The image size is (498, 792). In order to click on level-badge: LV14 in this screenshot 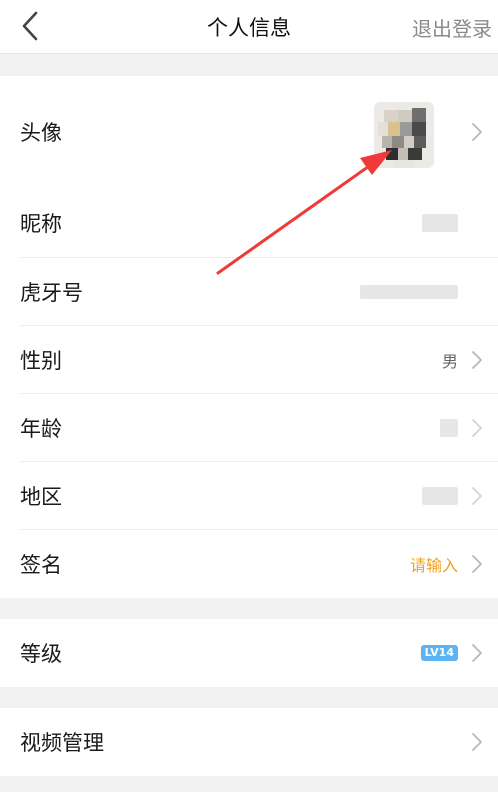, I will do `click(439, 653)`.